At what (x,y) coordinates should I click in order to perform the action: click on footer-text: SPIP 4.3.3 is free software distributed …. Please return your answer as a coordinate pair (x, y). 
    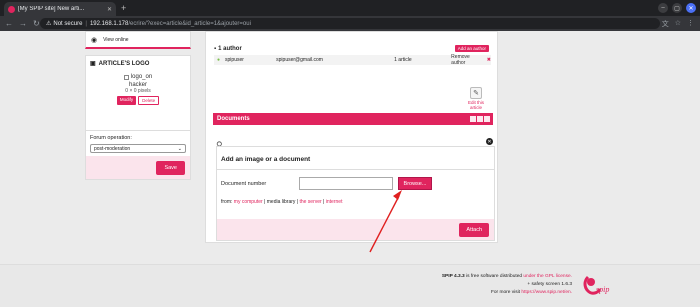
    Looking at the image, I should click on (506, 284).